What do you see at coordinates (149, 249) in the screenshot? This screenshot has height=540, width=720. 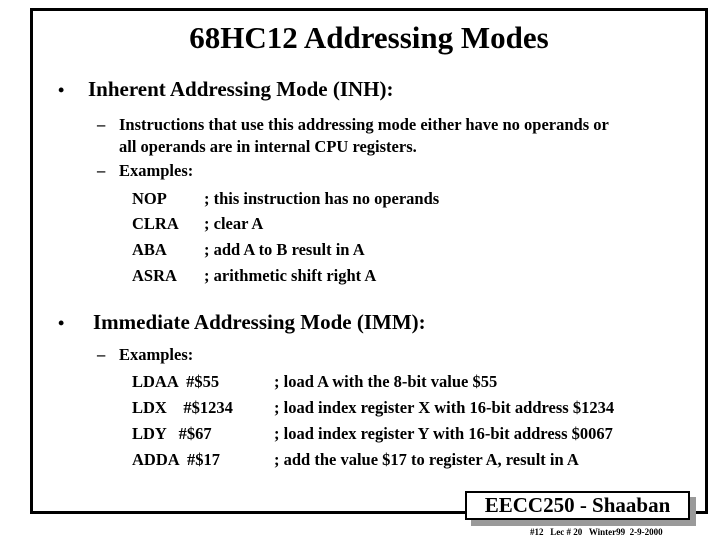 I see `example-instruction: ABA` at bounding box center [149, 249].